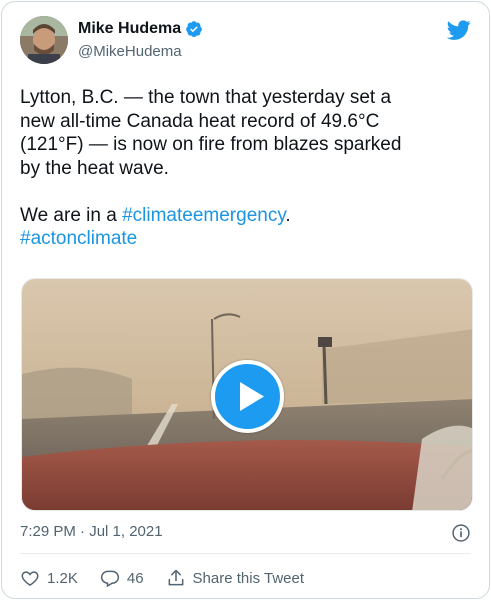 The image size is (491, 600). What do you see at coordinates (78, 238) in the screenshot?
I see `hashtag-link: #actonclimate` at bounding box center [78, 238].